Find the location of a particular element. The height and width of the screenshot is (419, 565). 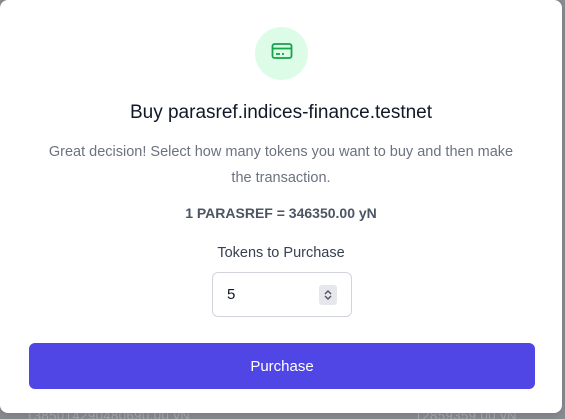

credit-card-icon is located at coordinates (282, 53).